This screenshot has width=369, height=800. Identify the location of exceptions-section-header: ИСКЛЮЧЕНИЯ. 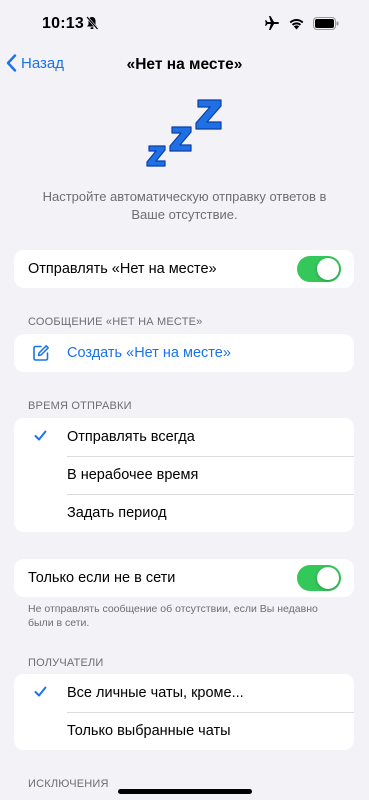
(68, 784).